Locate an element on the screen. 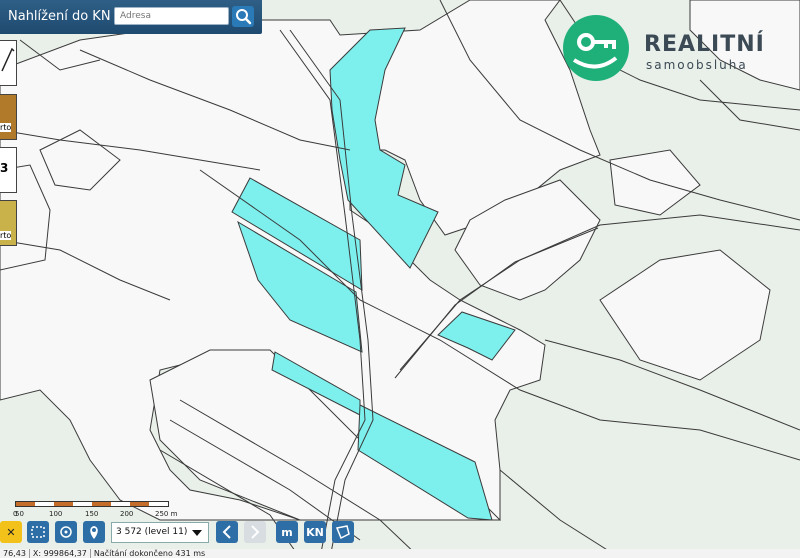 The width and height of the screenshot is (800, 558). chevron-left-icon is located at coordinates (226, 532).